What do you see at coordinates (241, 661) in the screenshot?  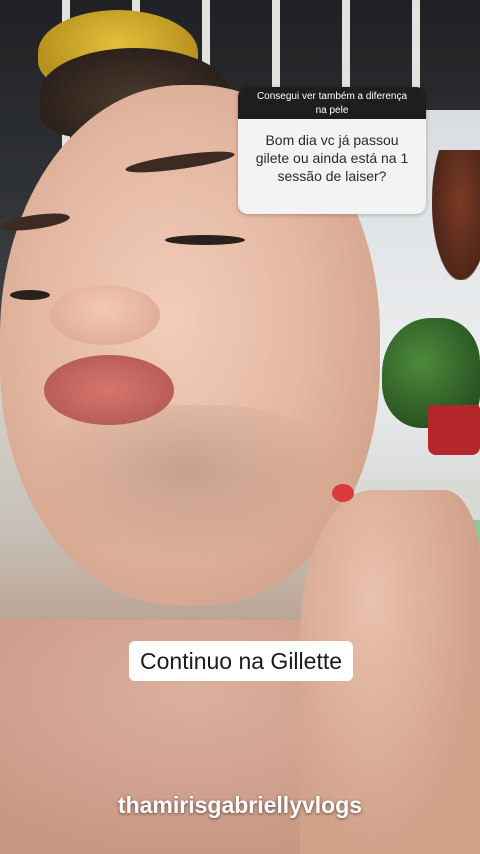 I see `caption-text: Continuo na Gillette` at bounding box center [241, 661].